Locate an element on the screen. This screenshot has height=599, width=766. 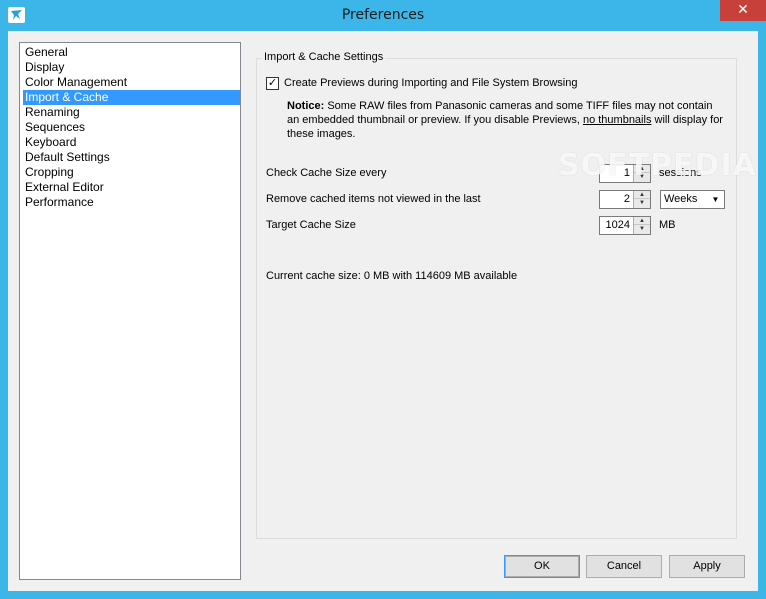
remove-cached-value: 2 is located at coordinates (627, 199).